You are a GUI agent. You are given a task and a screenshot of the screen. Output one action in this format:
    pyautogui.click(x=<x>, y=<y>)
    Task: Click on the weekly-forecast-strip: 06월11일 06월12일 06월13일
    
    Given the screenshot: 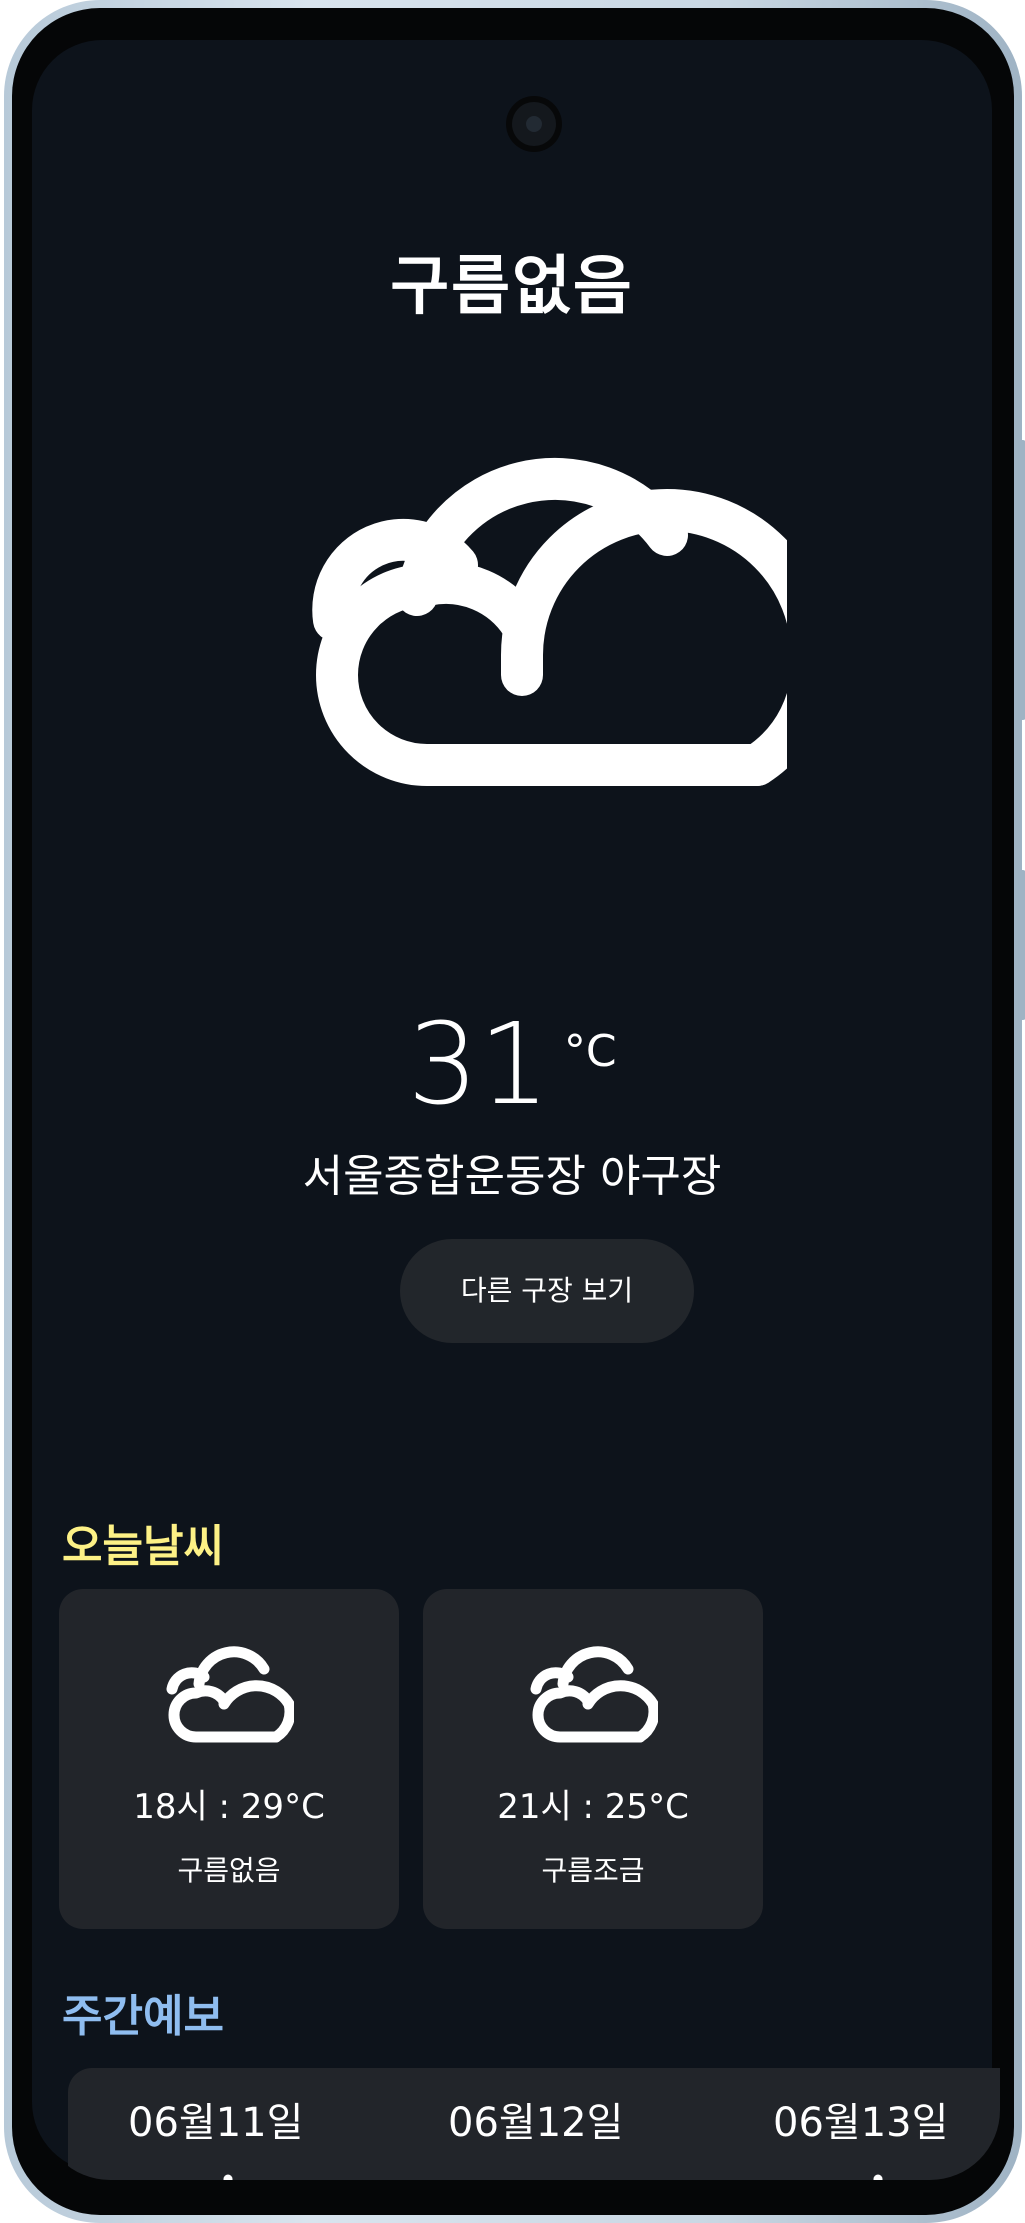 What is the action you would take?
    pyautogui.click(x=534, y=2124)
    